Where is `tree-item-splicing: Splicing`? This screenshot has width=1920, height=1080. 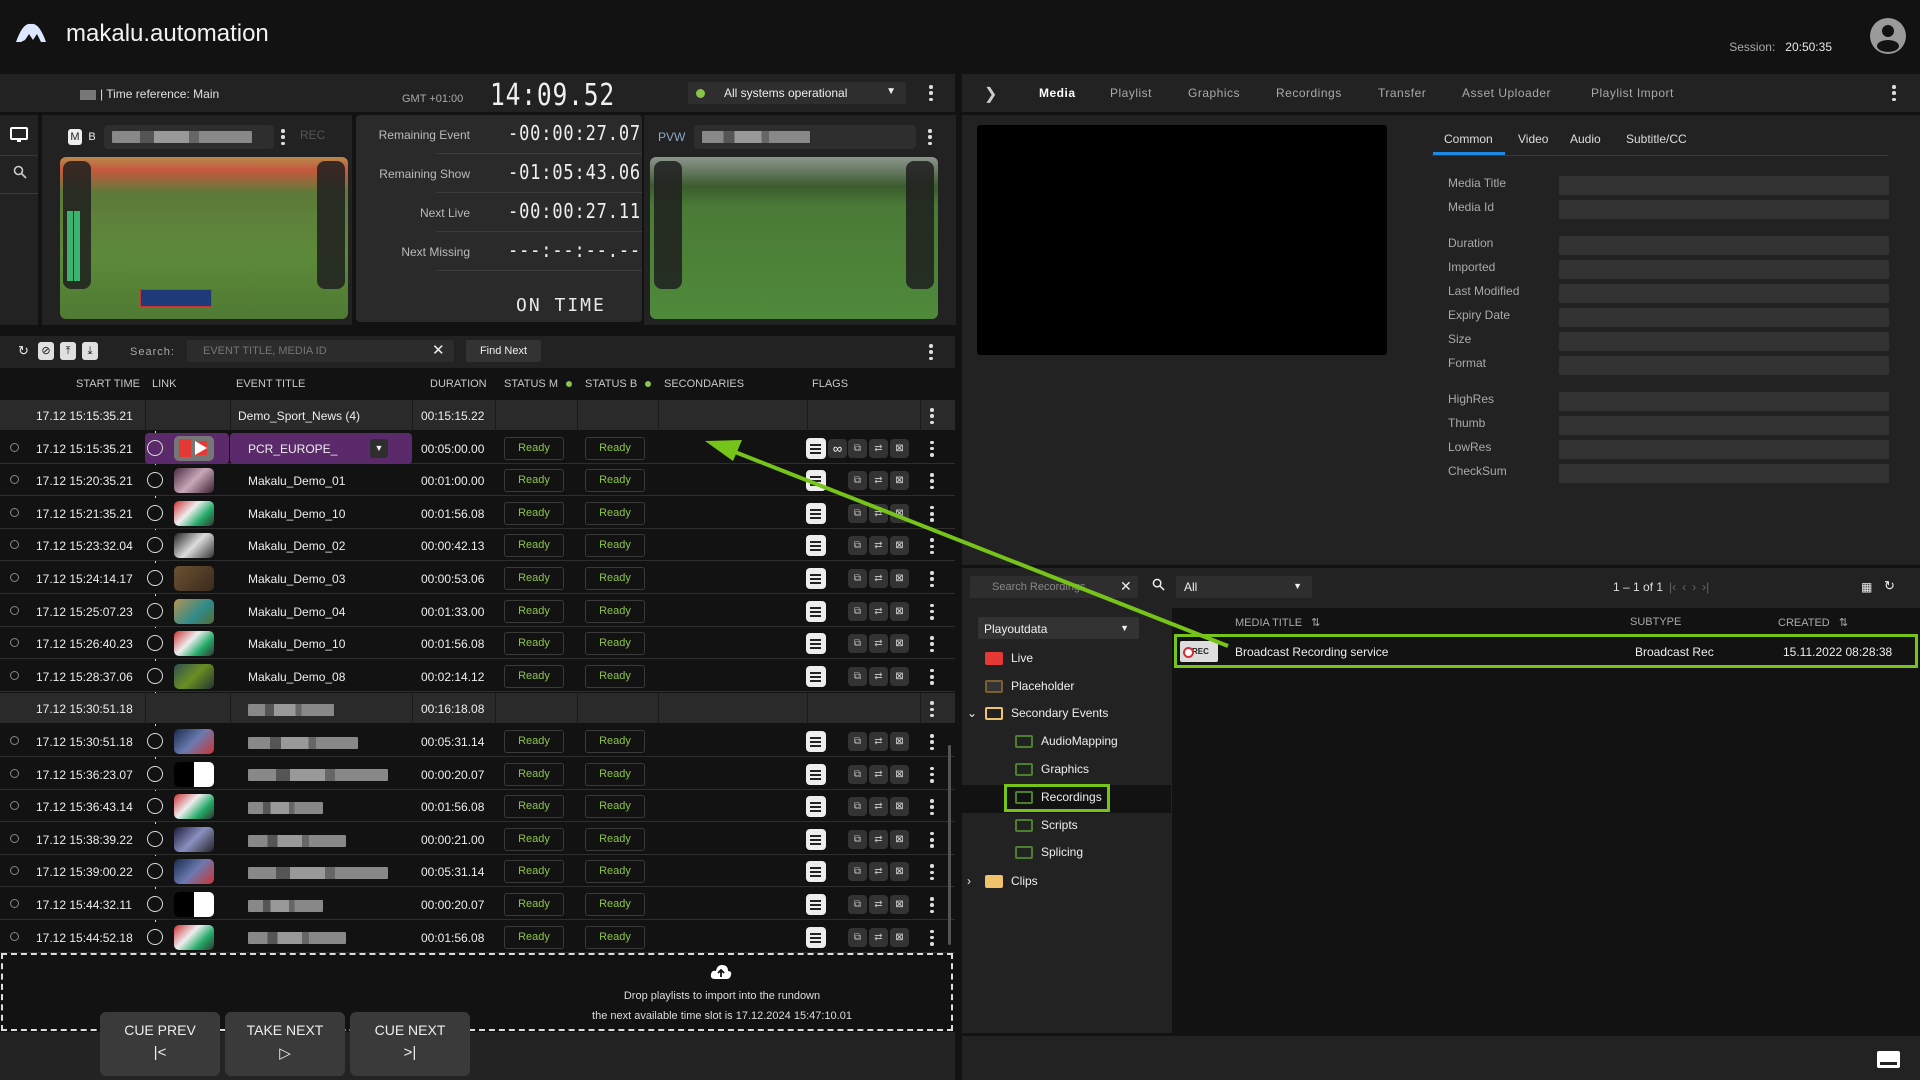
tree-item-splicing: Splicing is located at coordinates (1049, 852).